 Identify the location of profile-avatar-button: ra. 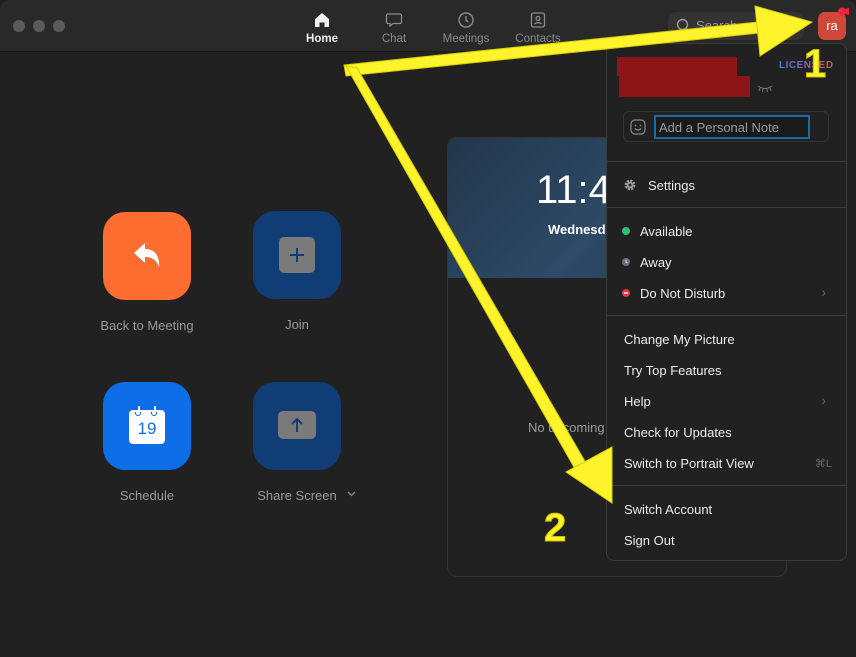
(832, 26).